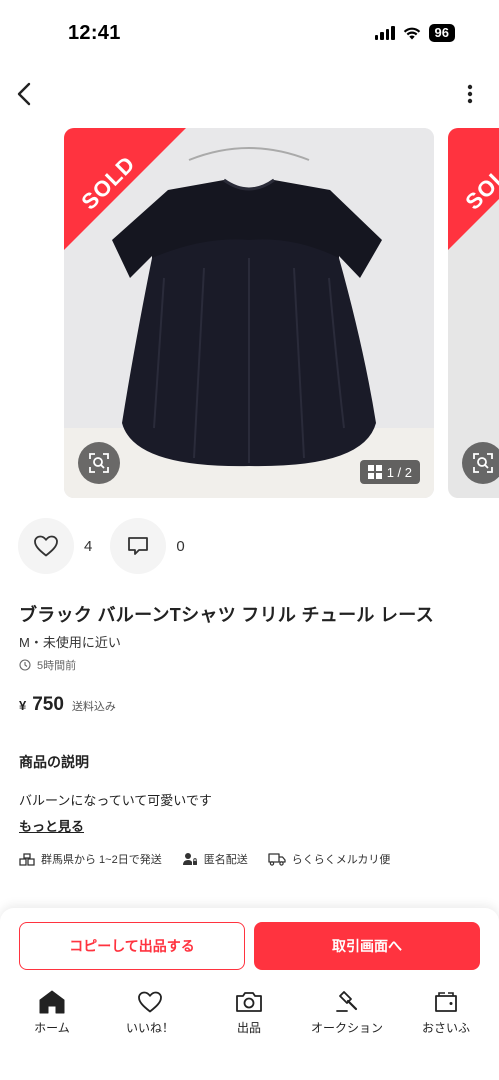 This screenshot has width=499, height=1080. Describe the element at coordinates (149, 1028) in the screenshot. I see `tab-likes-label: いいね！` at that location.